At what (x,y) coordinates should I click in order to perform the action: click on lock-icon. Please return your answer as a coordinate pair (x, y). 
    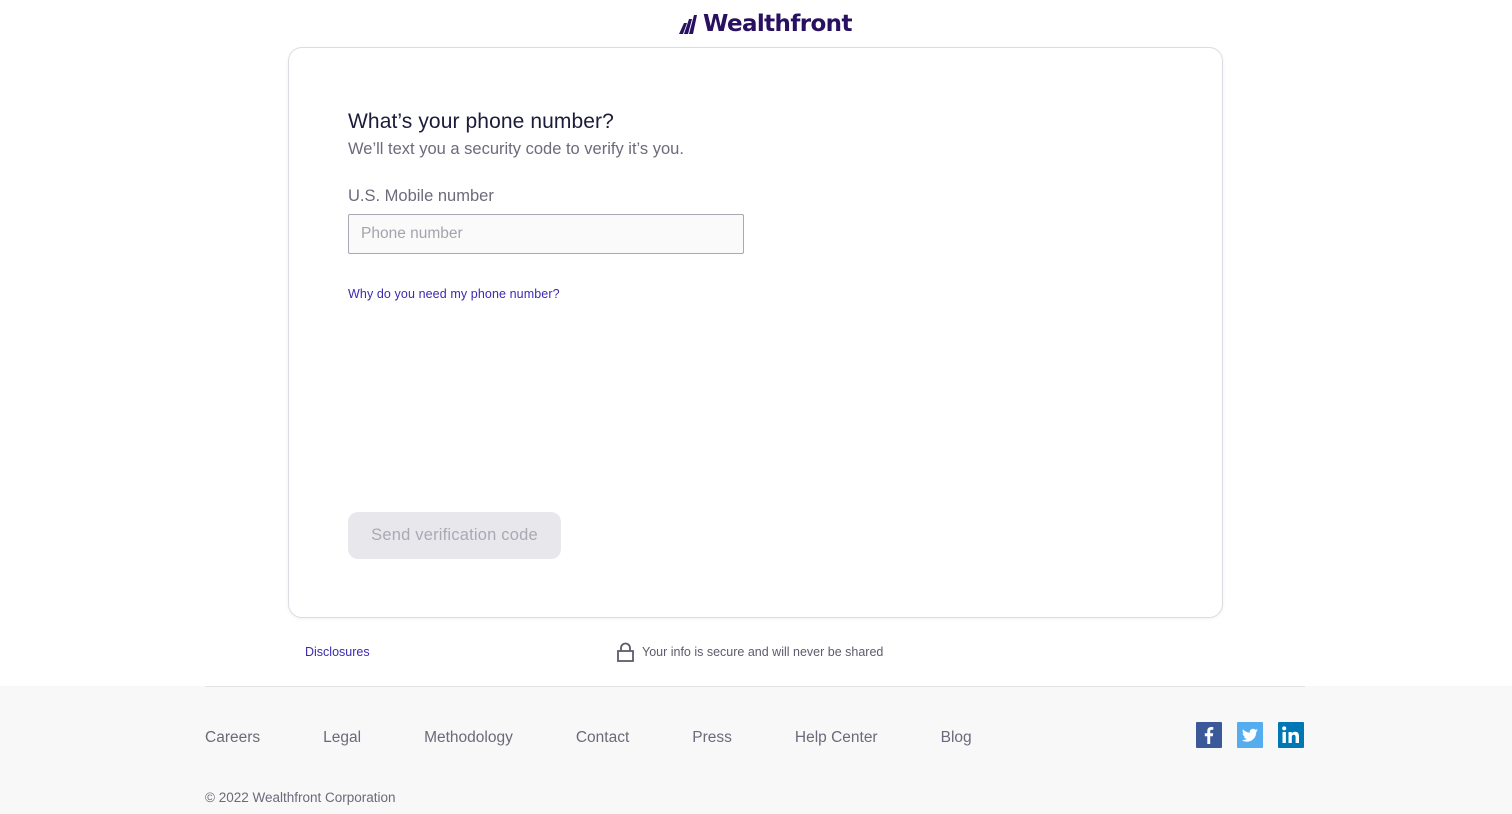
    Looking at the image, I should click on (625, 652).